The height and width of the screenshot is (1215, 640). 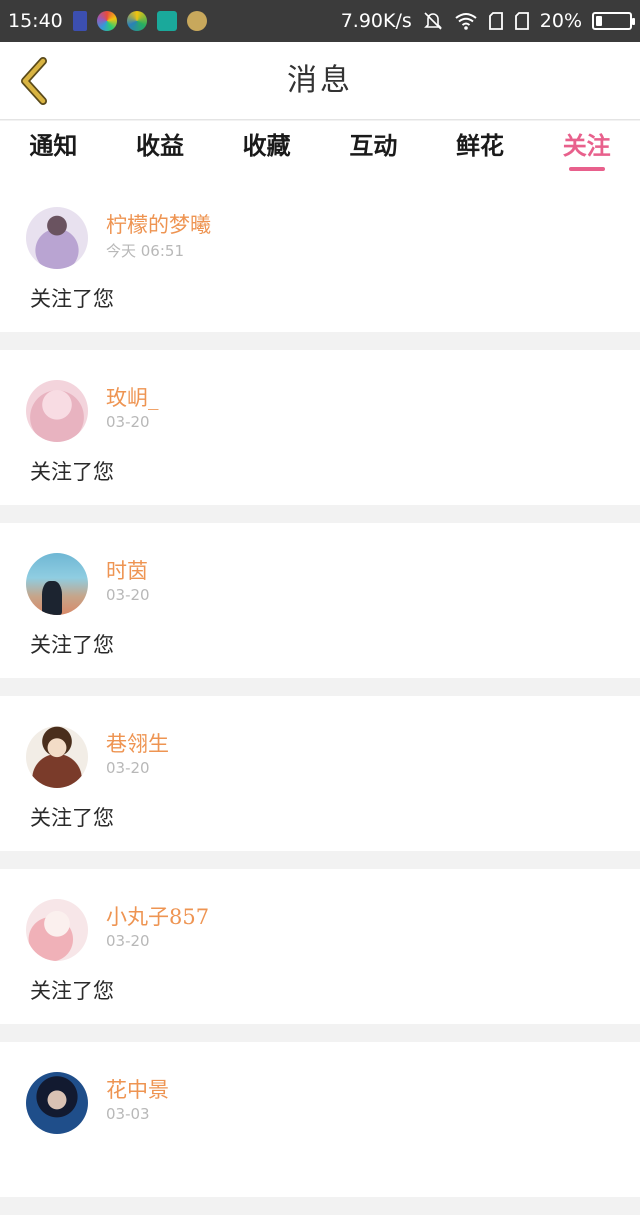 I want to click on tab-favorites: 收藏, so click(x=266, y=149).